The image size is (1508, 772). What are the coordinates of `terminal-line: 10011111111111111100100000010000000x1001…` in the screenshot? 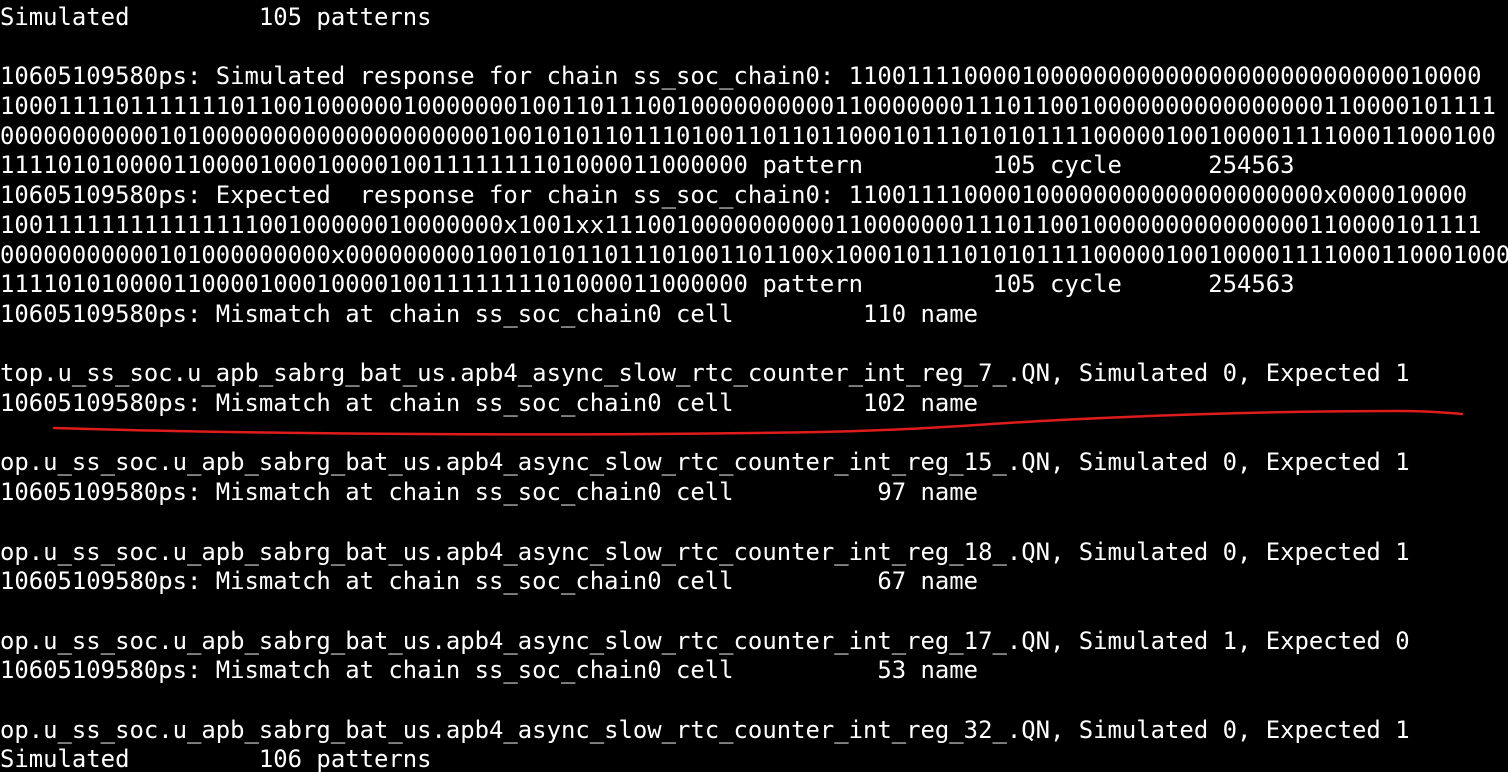 It's located at (741, 225).